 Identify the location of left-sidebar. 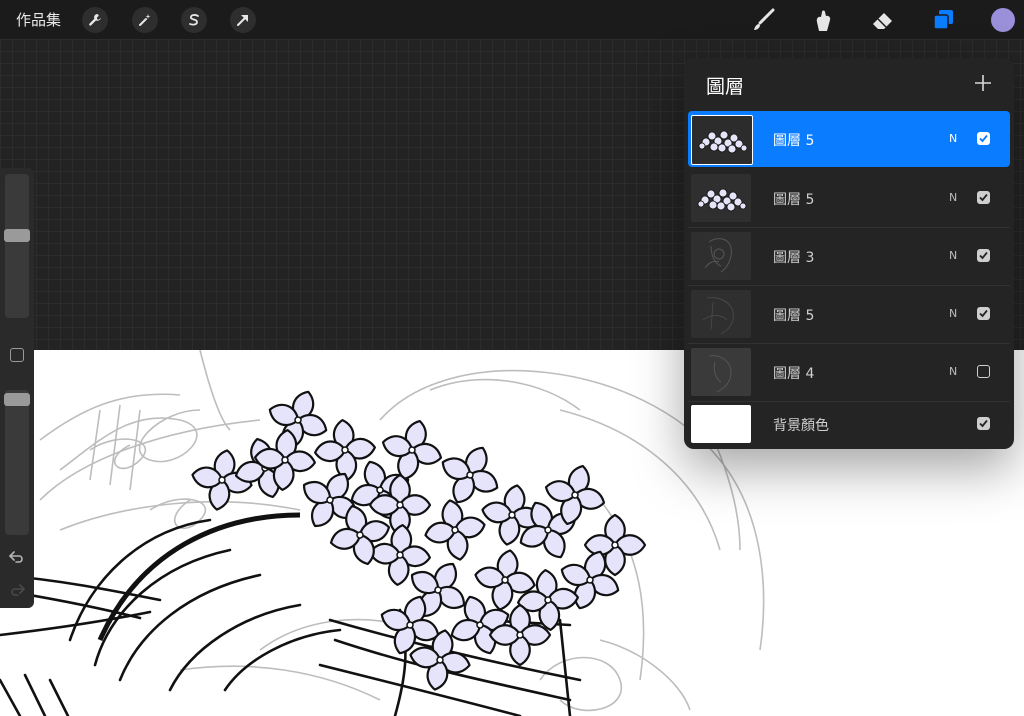
(17, 388).